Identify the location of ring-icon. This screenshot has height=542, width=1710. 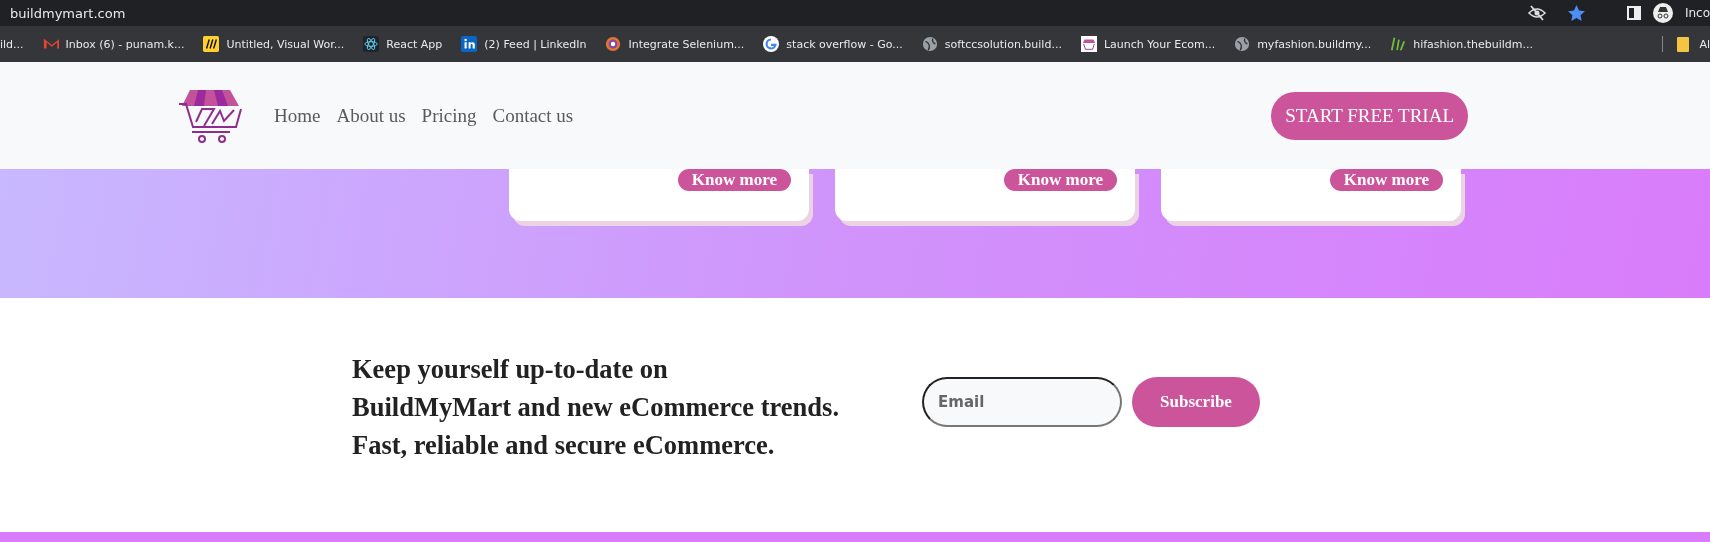
(613, 44).